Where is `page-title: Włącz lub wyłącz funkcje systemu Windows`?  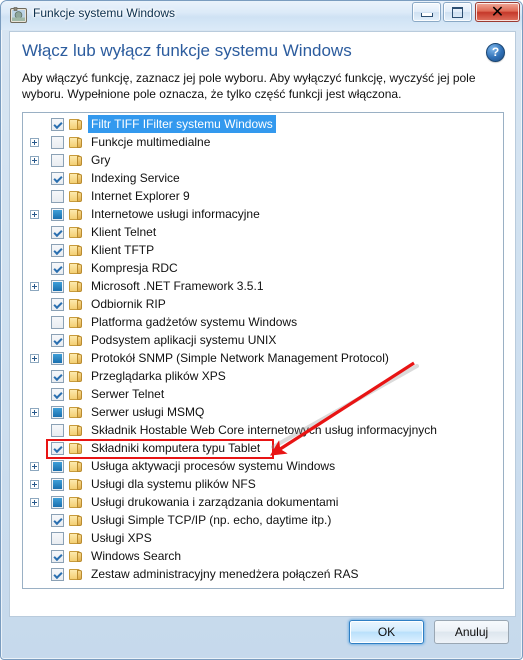
page-title: Włącz lub wyłącz funkcje systemu Windows is located at coordinates (187, 50).